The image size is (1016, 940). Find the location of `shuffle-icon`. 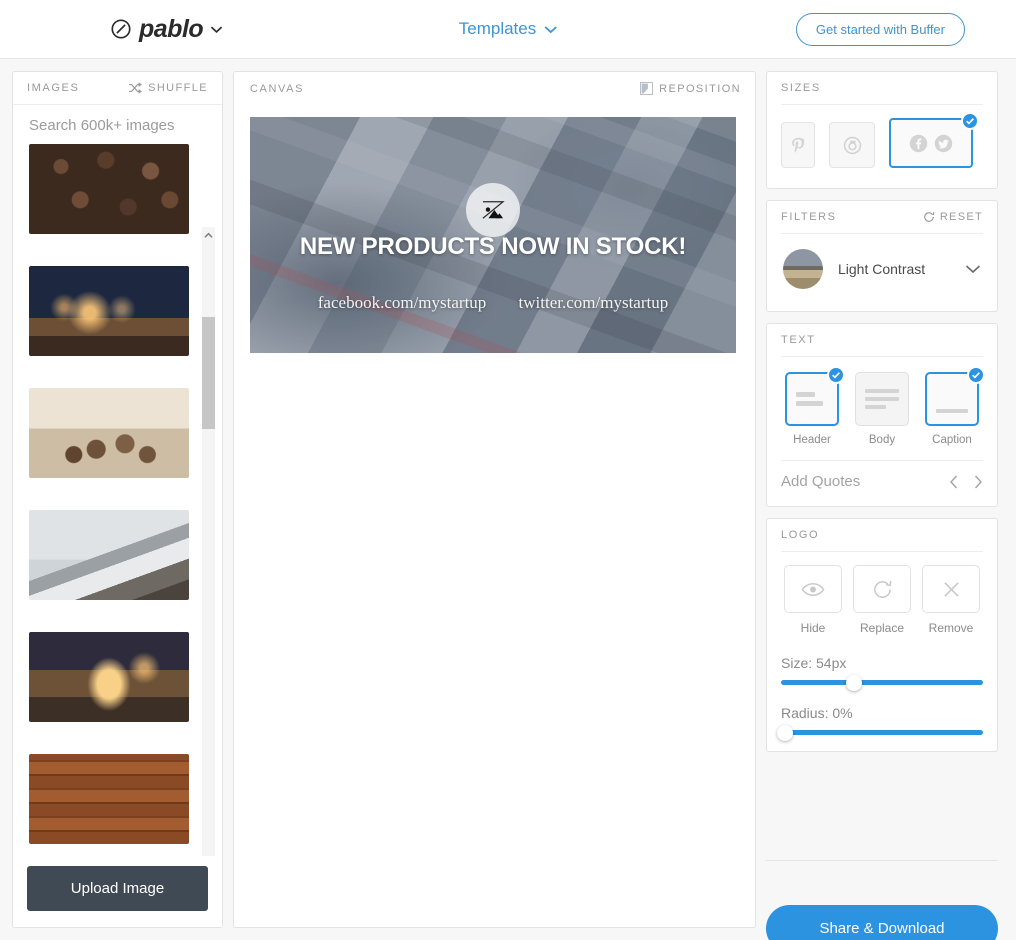

shuffle-icon is located at coordinates (135, 88).